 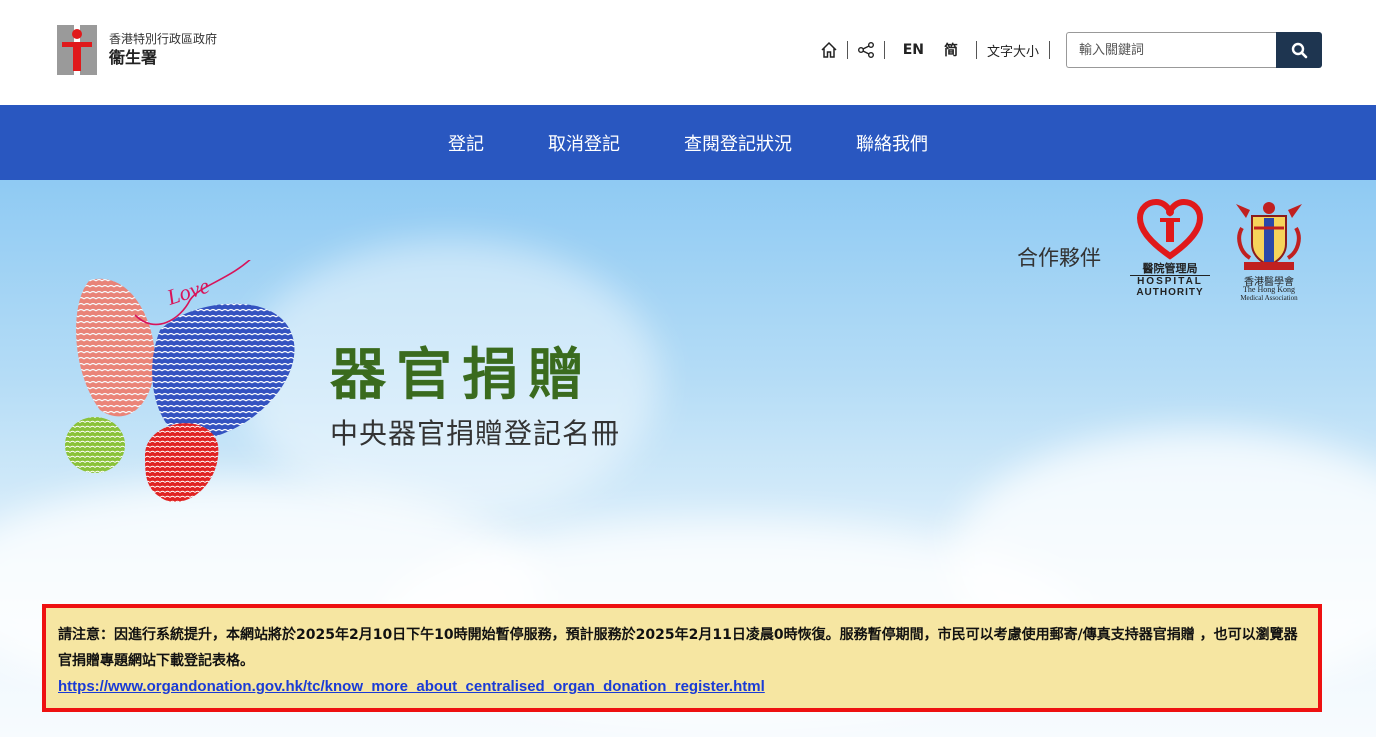 What do you see at coordinates (180, 381) in the screenshot?
I see `fingerprint-butterfly-logo: Love` at bounding box center [180, 381].